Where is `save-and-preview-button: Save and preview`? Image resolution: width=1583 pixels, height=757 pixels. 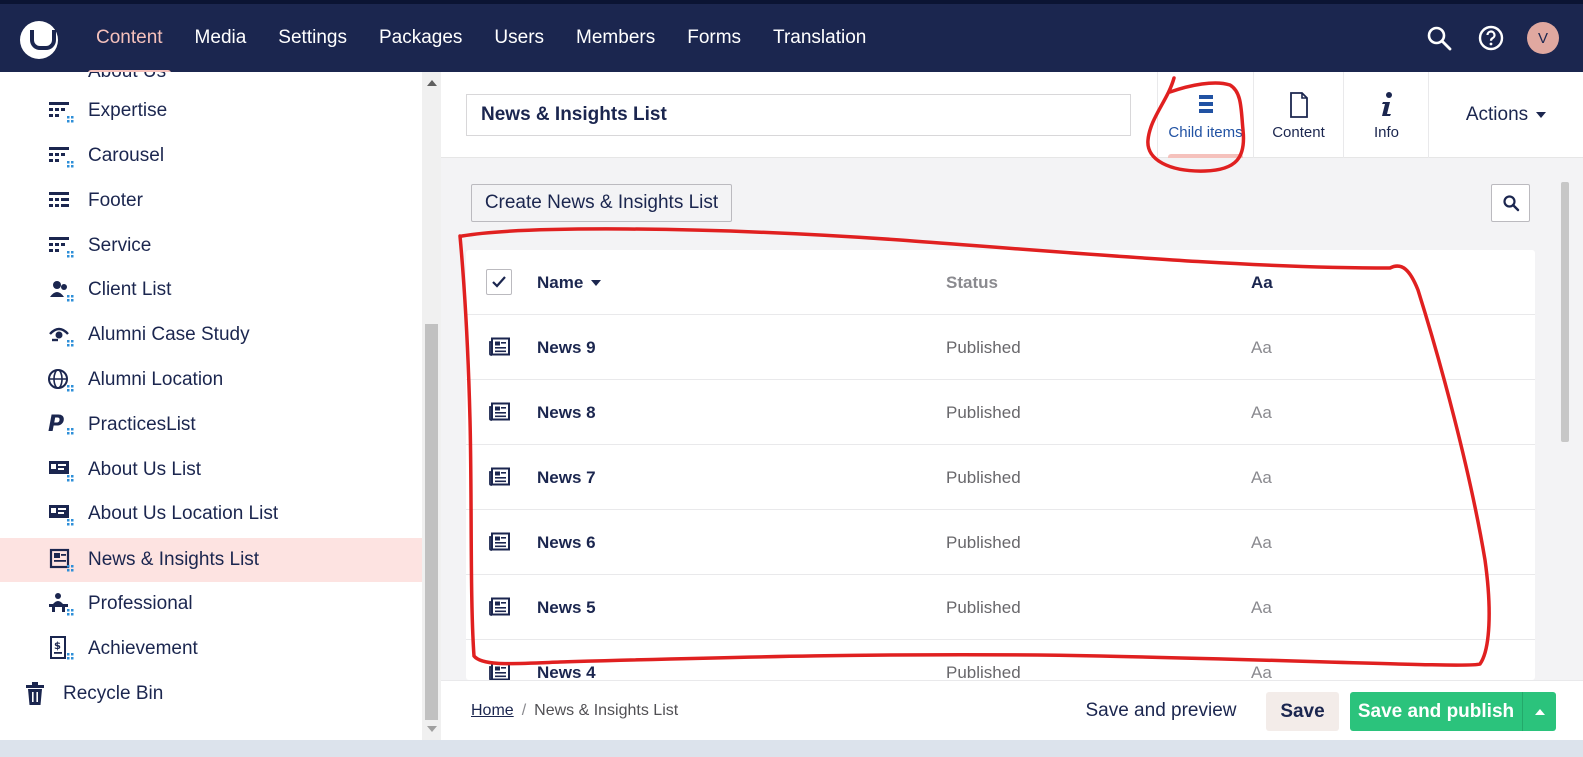 save-and-preview-button: Save and preview is located at coordinates (1161, 711).